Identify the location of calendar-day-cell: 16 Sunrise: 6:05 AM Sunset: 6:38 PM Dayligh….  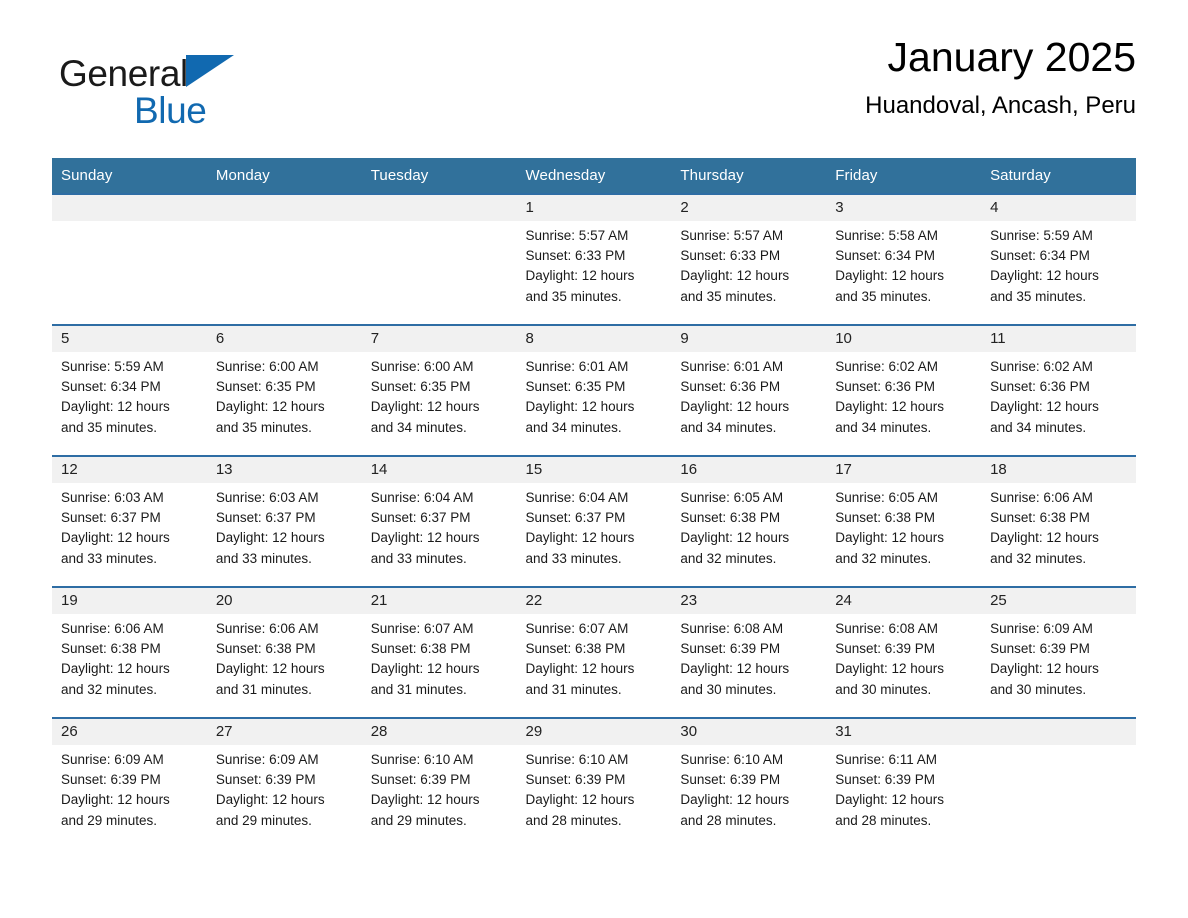
(749, 521).